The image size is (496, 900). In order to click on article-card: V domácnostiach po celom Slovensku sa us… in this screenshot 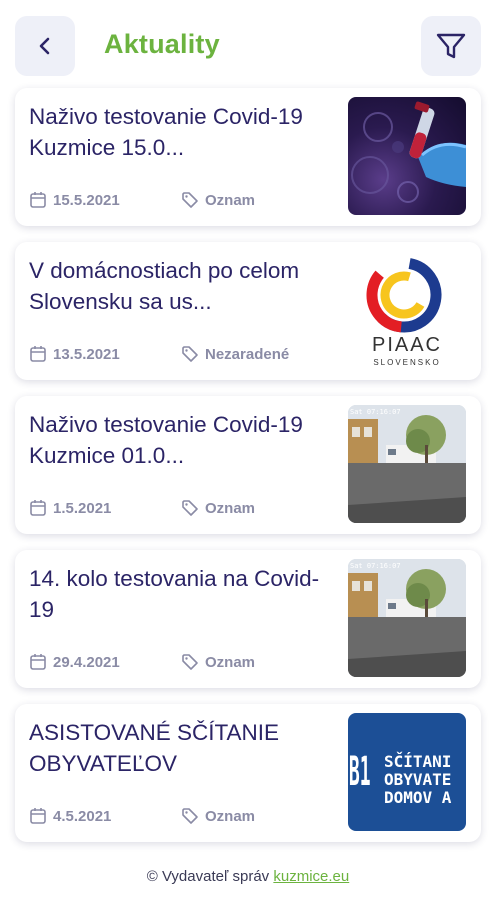, I will do `click(248, 311)`.